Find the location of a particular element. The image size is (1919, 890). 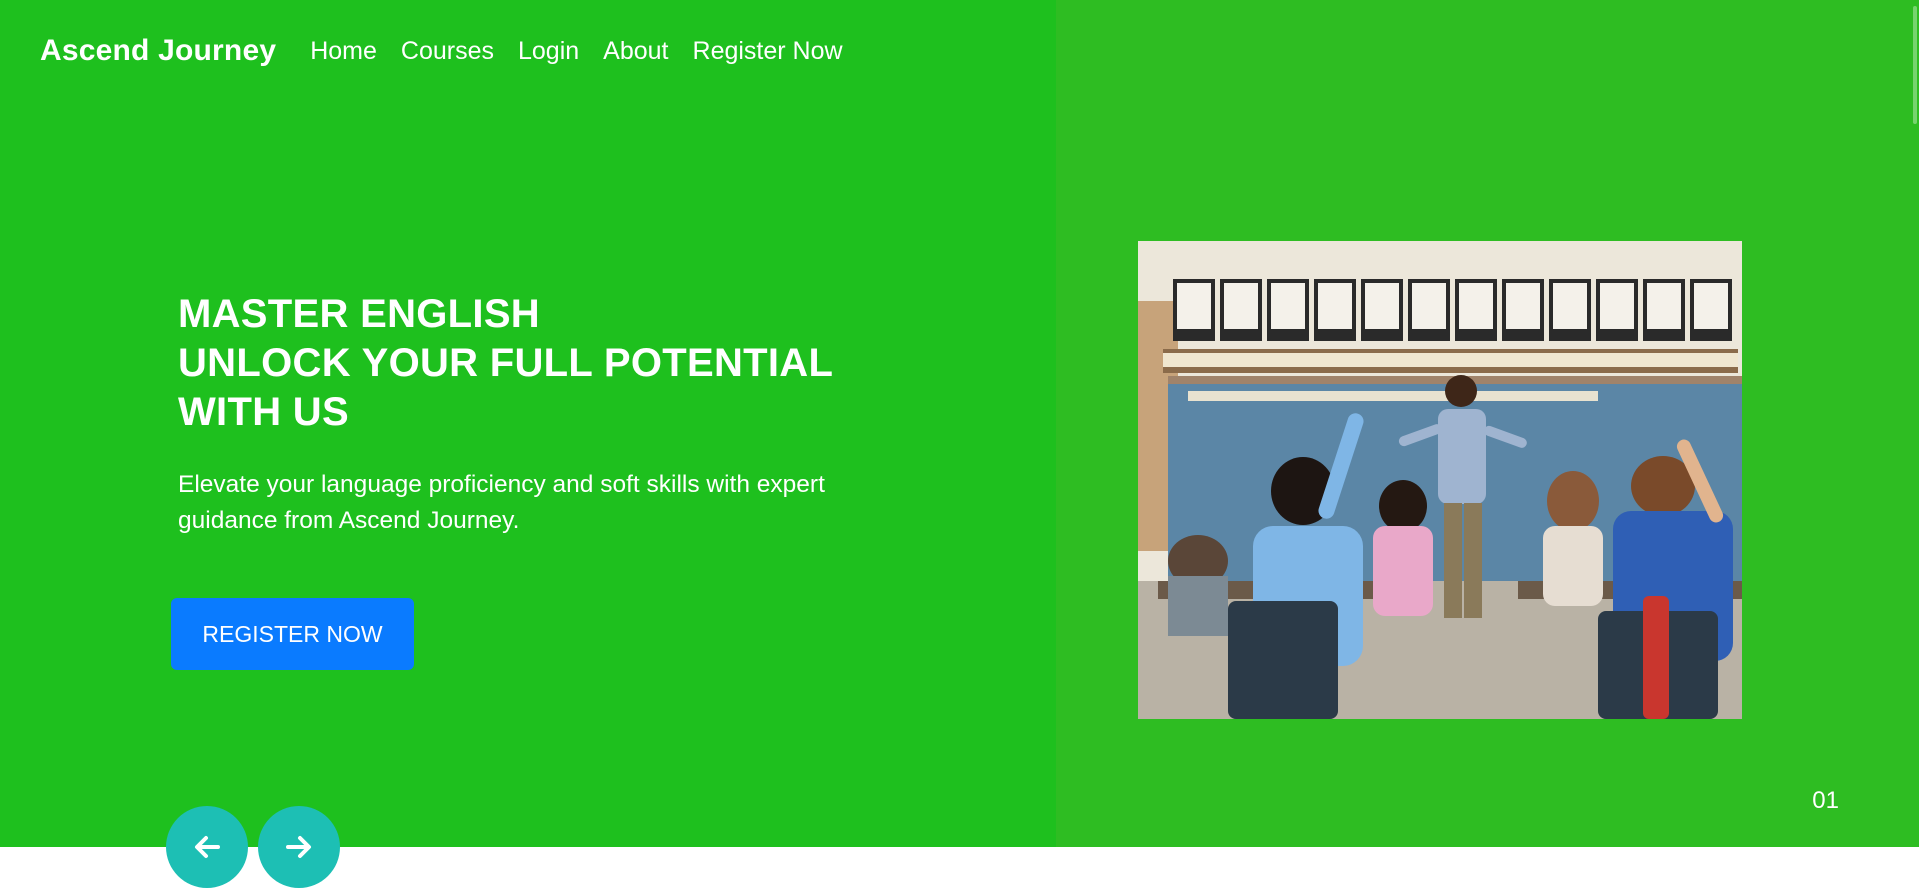

nav-link-home: Home is located at coordinates (343, 51).